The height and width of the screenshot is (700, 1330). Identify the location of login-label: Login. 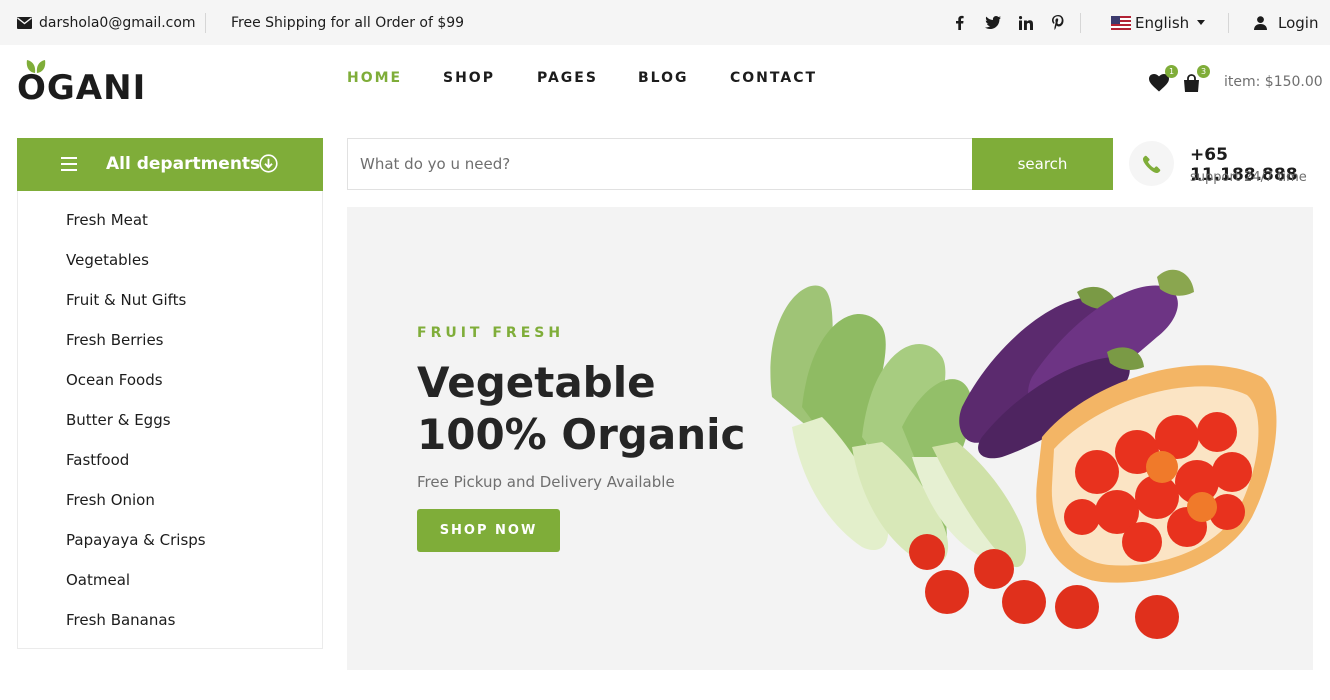
(1298, 22).